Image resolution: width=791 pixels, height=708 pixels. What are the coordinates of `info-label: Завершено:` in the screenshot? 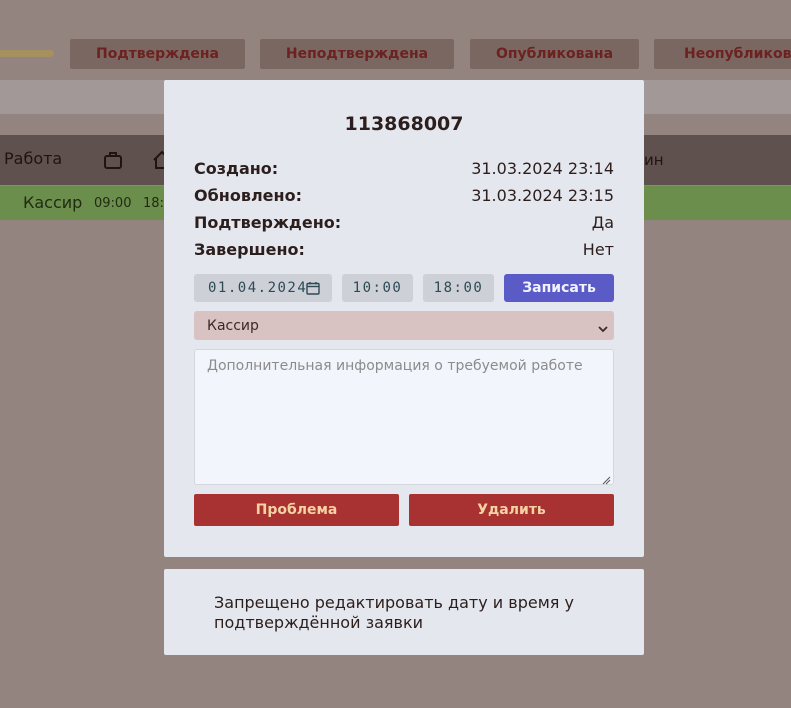 It's located at (249, 249).